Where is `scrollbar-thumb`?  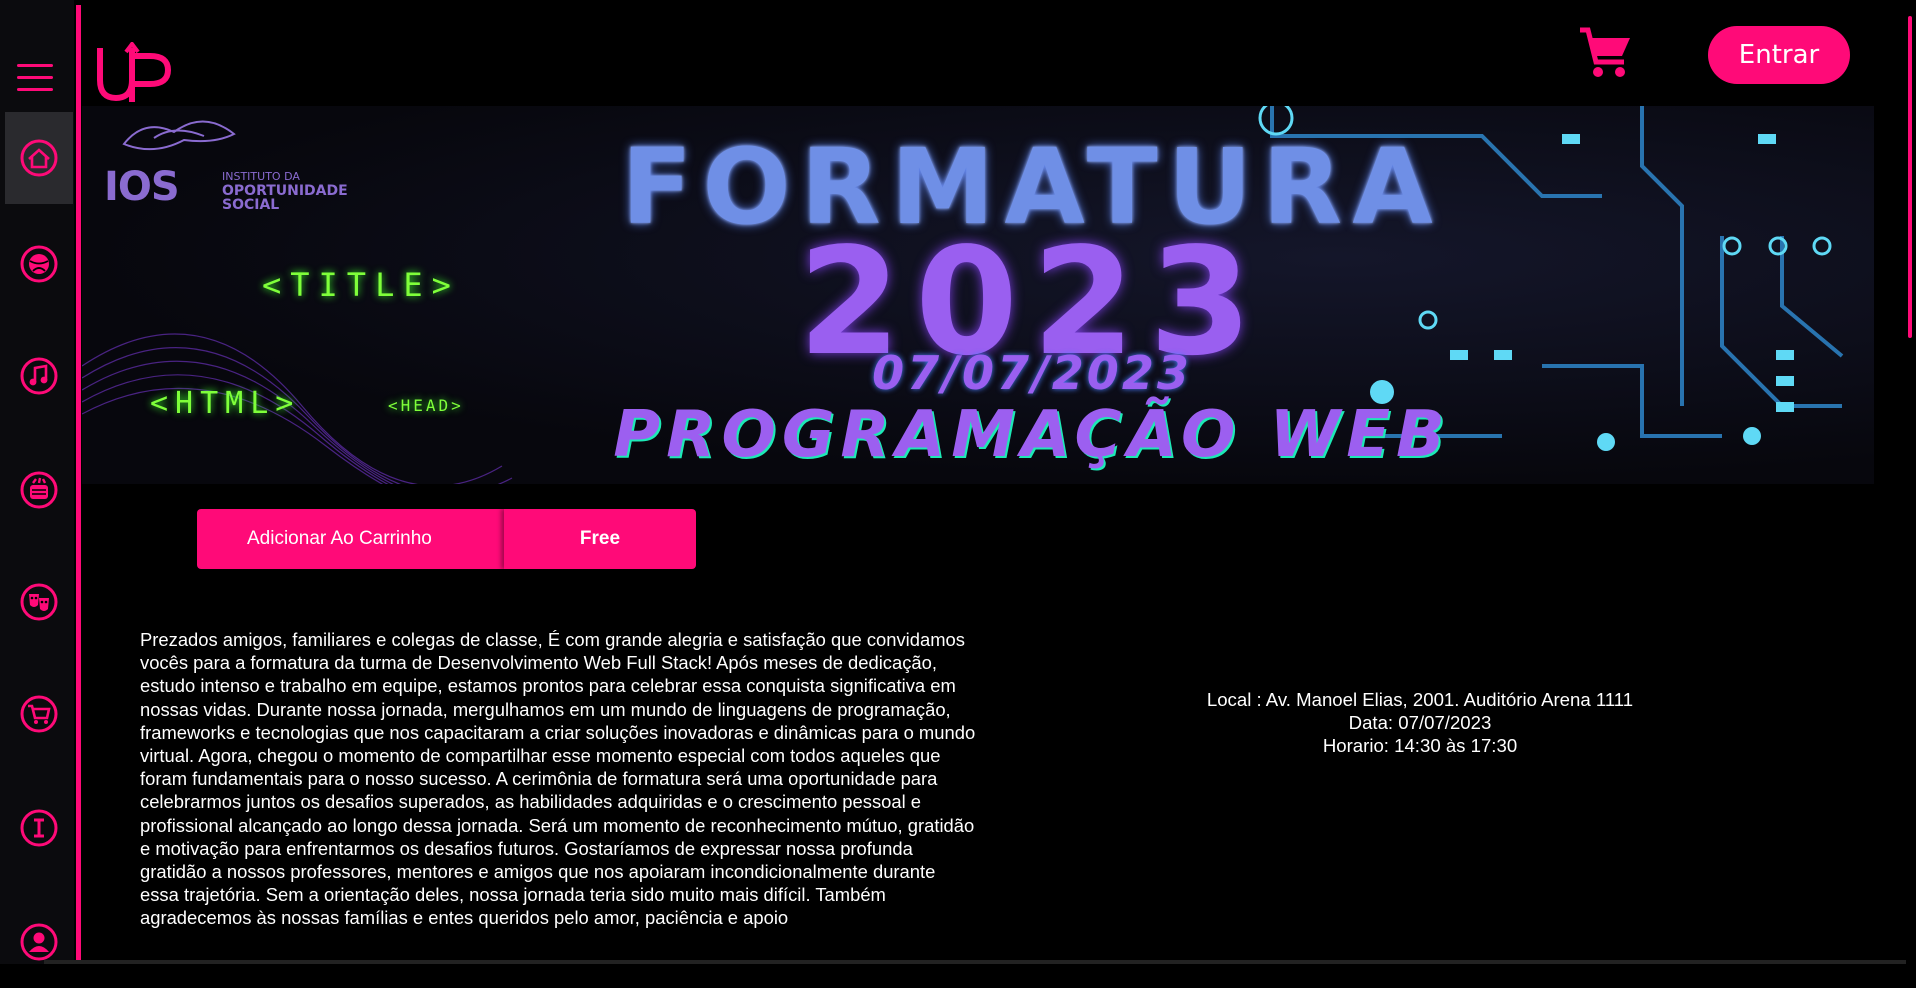 scrollbar-thumb is located at coordinates (1910, 177).